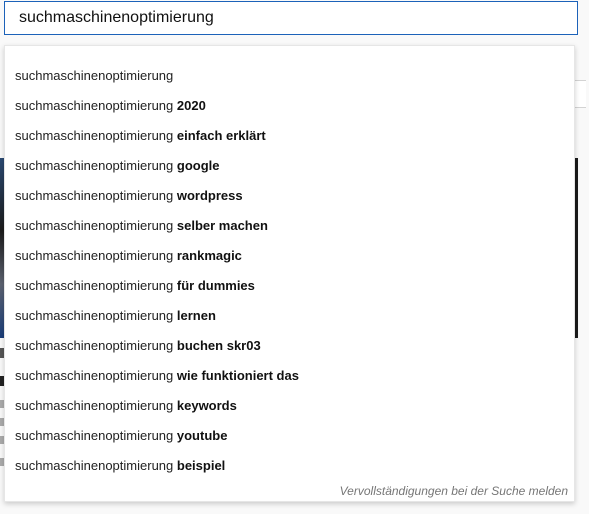 The height and width of the screenshot is (514, 589). I want to click on suggestion-item: suchmaschinenoptimierung einfach erklärt, so click(289, 136).